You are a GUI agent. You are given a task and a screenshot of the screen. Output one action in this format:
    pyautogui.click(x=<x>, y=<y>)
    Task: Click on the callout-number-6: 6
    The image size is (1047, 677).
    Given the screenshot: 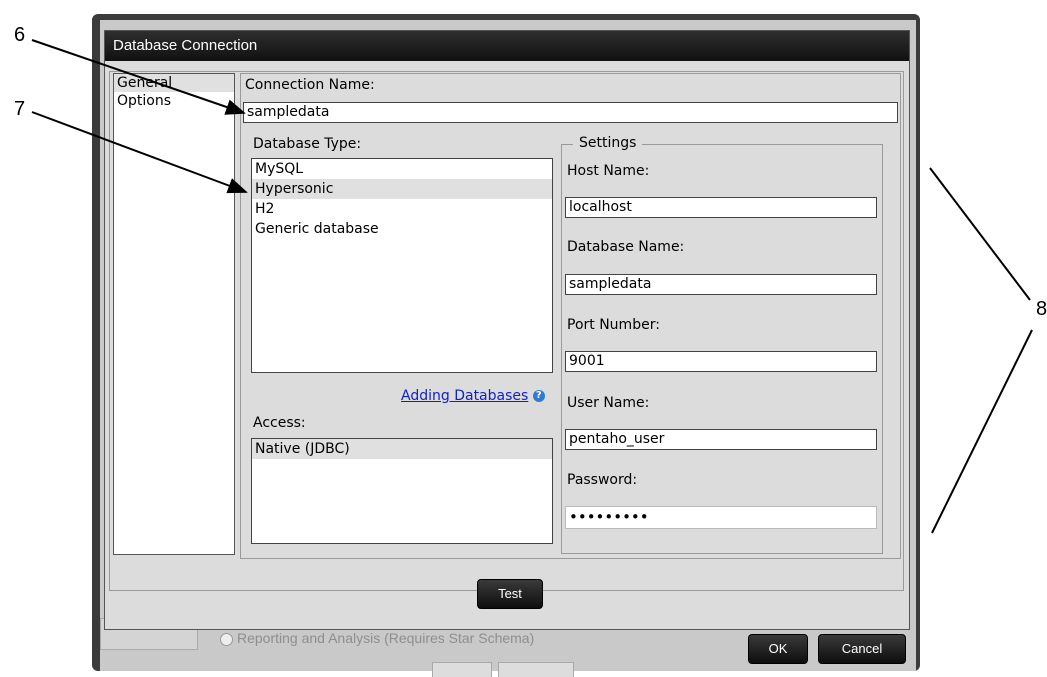 What is the action you would take?
    pyautogui.click(x=20, y=35)
    